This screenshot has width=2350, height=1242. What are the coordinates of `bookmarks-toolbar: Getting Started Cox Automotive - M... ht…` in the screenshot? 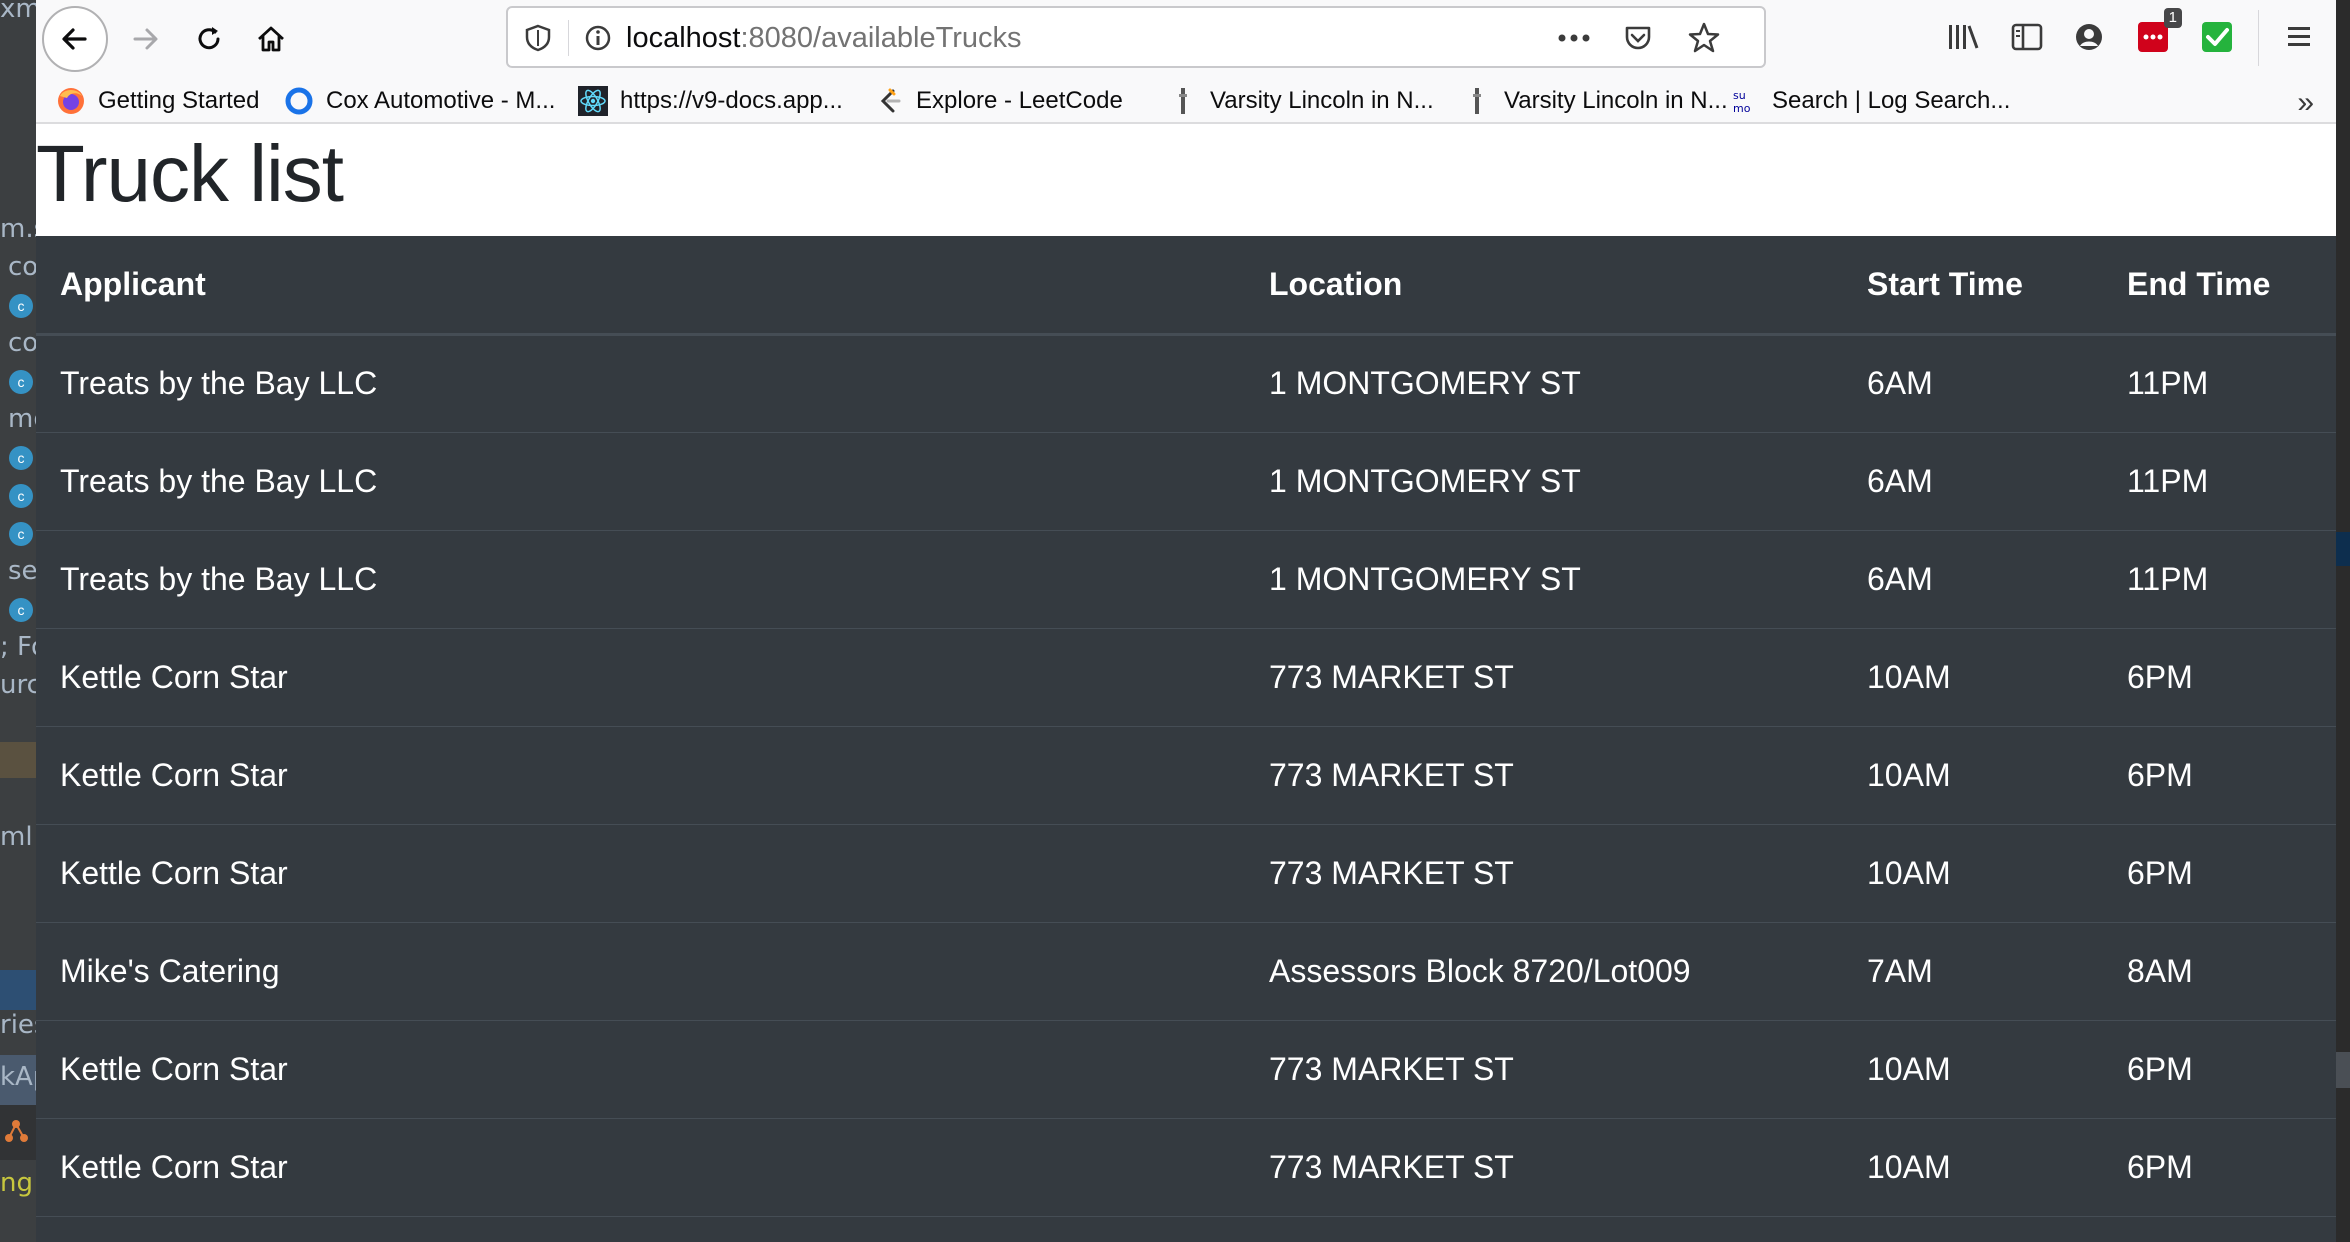 It's located at (1186, 101).